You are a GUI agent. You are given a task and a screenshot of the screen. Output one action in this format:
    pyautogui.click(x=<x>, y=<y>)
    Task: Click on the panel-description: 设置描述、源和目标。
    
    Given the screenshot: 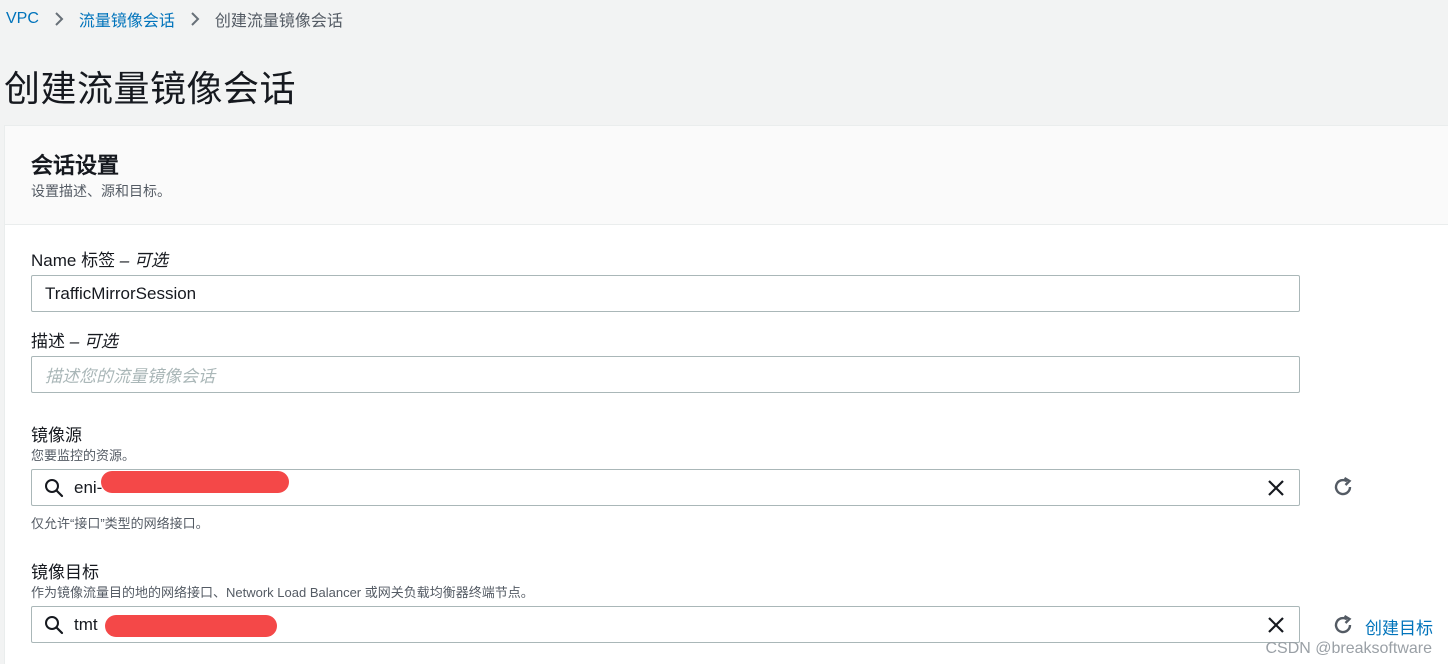 What is the action you would take?
    pyautogui.click(x=101, y=191)
    